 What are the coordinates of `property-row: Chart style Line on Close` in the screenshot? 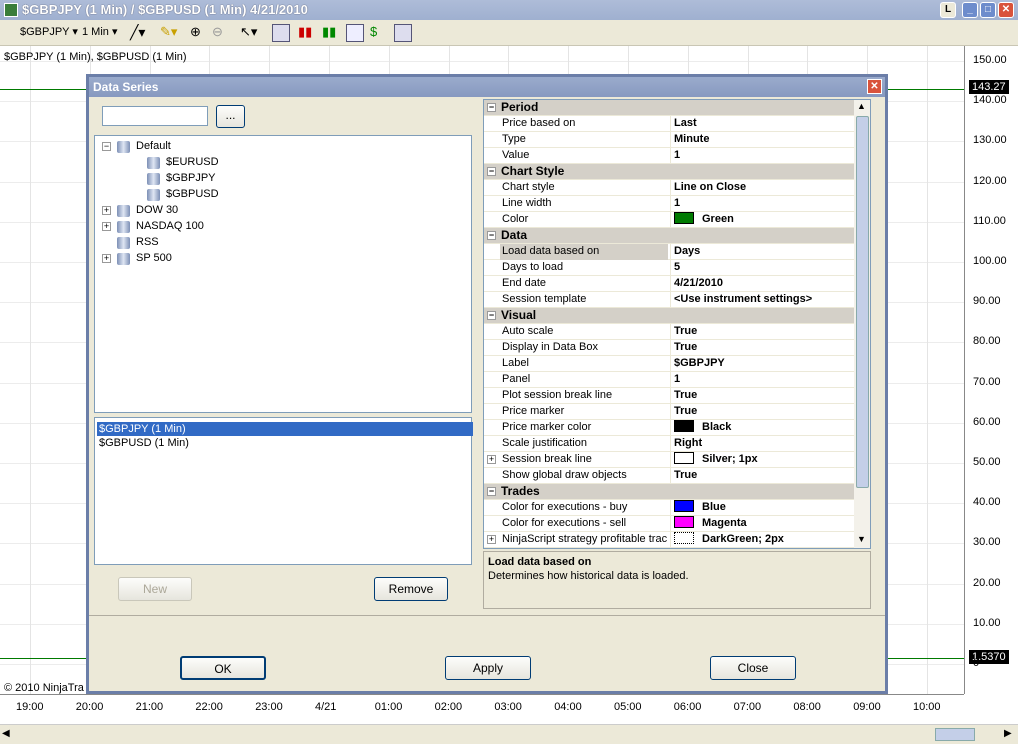 It's located at (669, 188).